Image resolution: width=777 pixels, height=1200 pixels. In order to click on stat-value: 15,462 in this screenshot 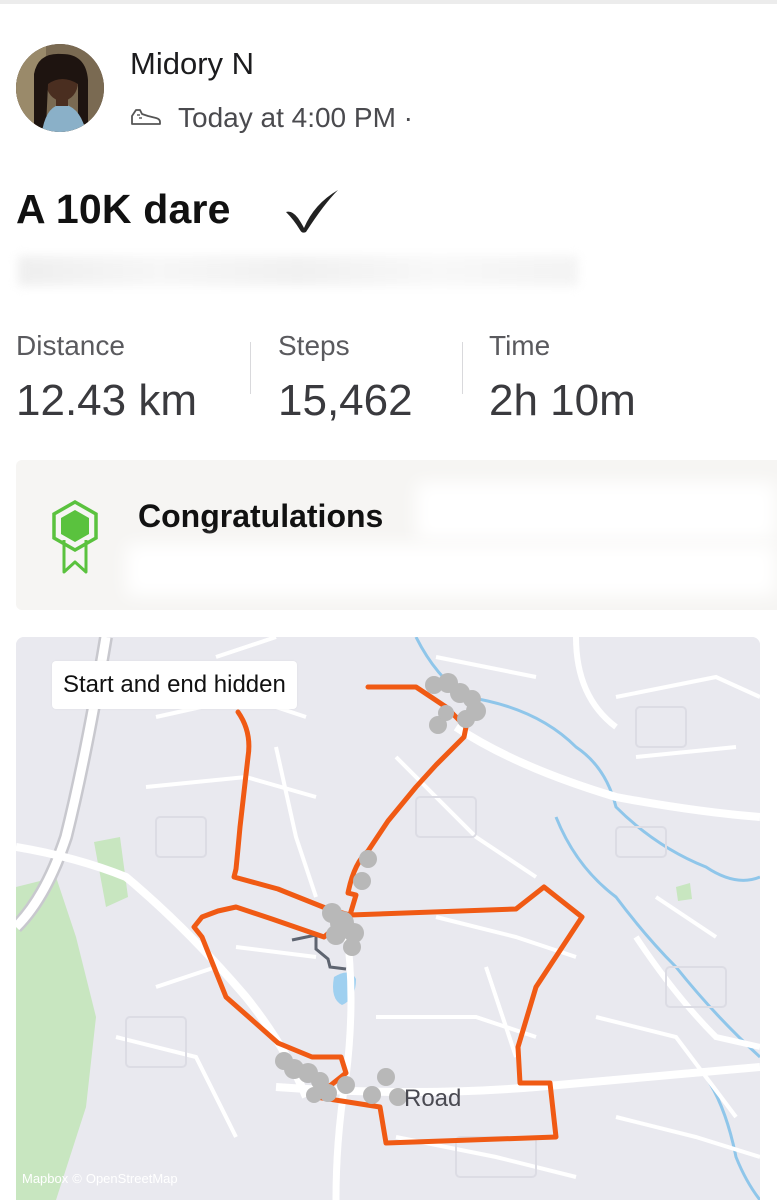, I will do `click(345, 400)`.